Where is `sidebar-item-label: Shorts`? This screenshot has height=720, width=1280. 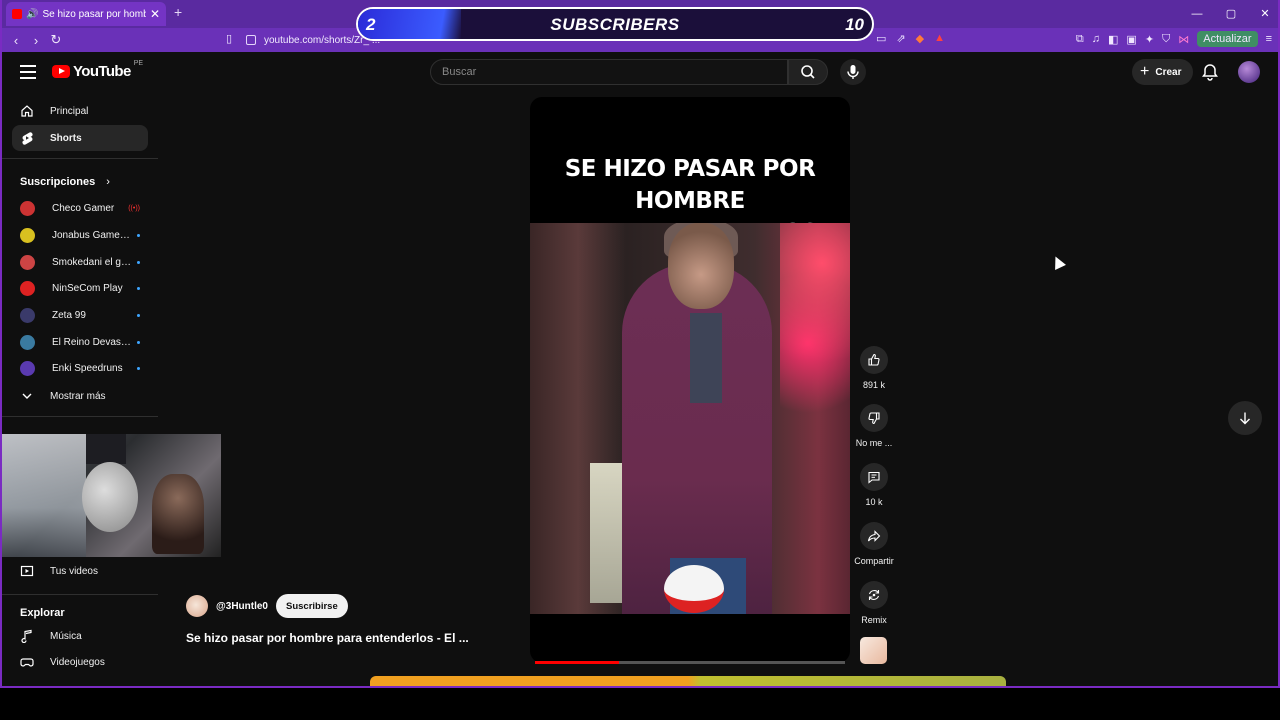
sidebar-item-label: Shorts is located at coordinates (66, 138).